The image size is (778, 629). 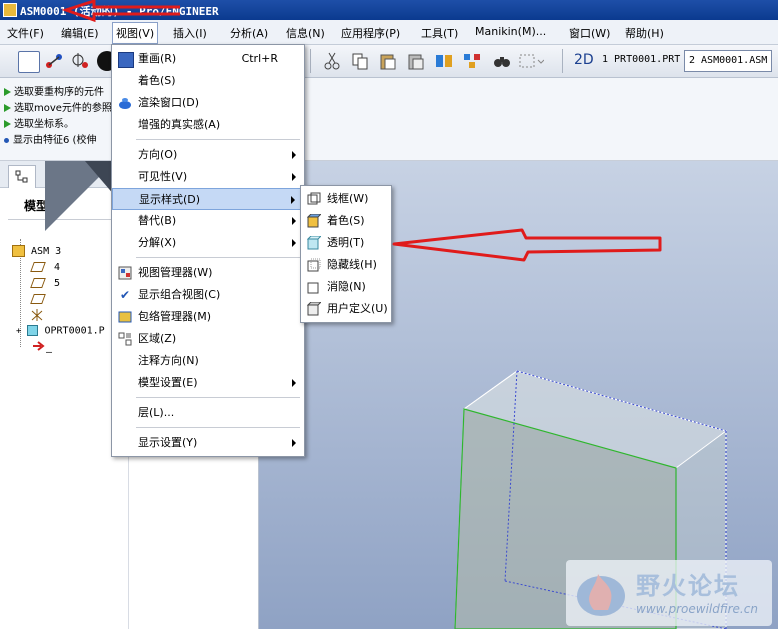 What do you see at coordinates (125, 103) in the screenshot?
I see `render-teapot-icon` at bounding box center [125, 103].